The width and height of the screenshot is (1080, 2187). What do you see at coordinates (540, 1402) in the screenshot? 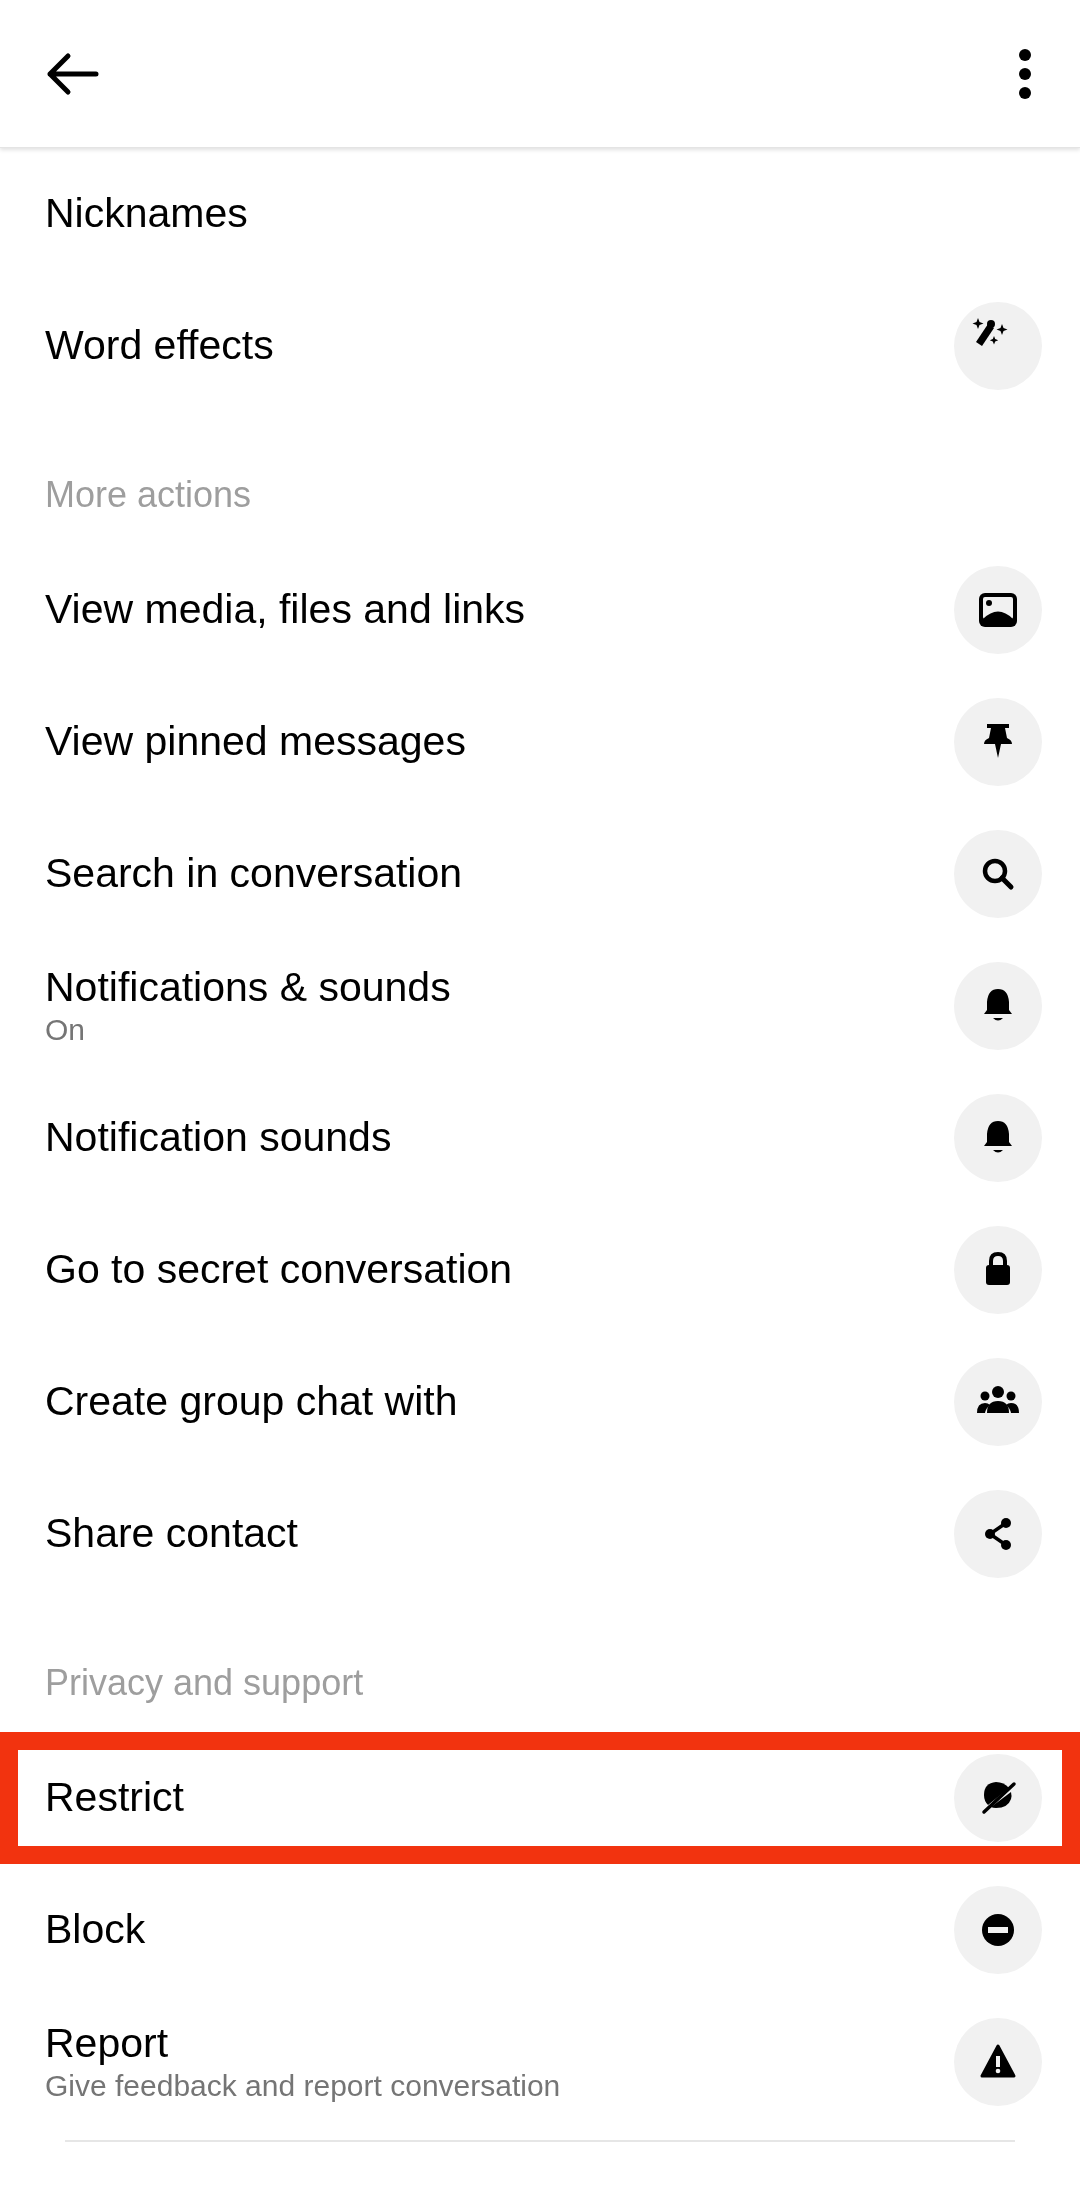
I see `menu-item: Create group chat with` at bounding box center [540, 1402].